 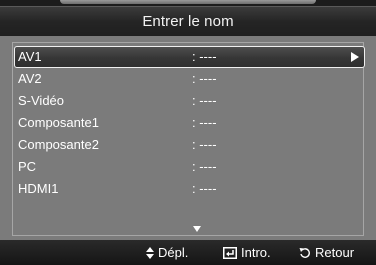 I want to click on return-label: Retour, so click(x=335, y=252).